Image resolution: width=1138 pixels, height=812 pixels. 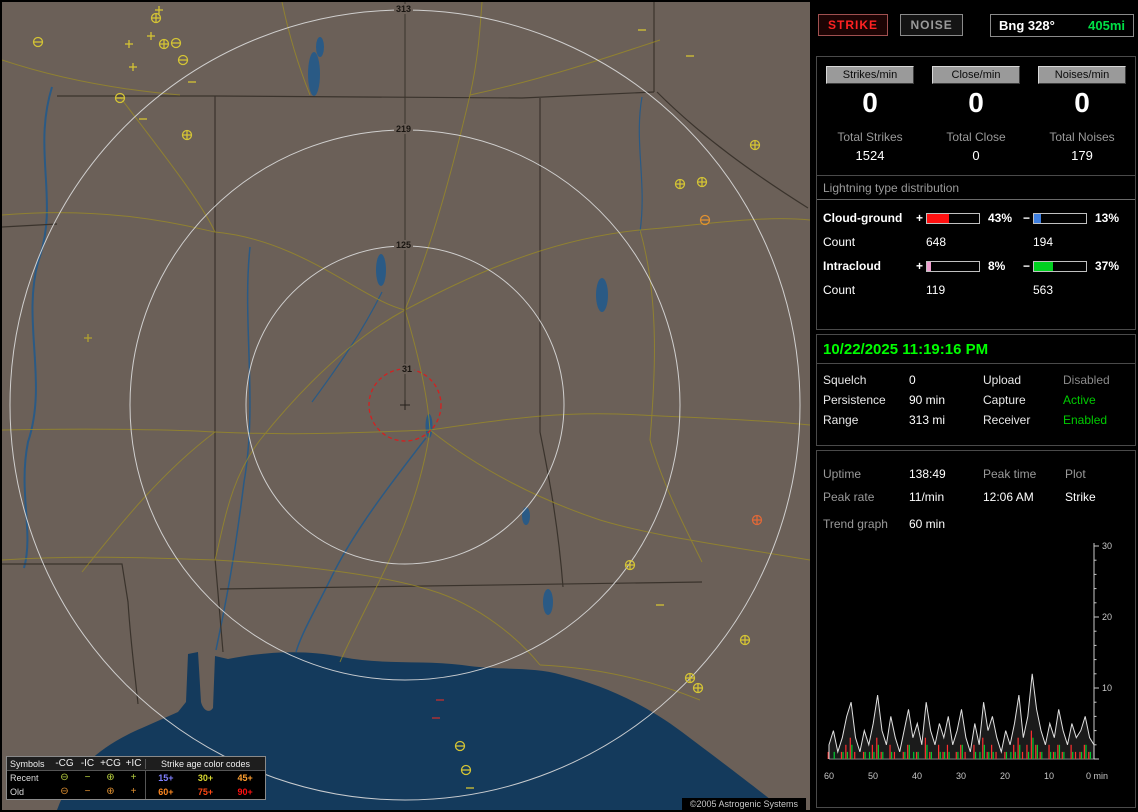 I want to click on age-90: 90+, so click(x=245, y=792).